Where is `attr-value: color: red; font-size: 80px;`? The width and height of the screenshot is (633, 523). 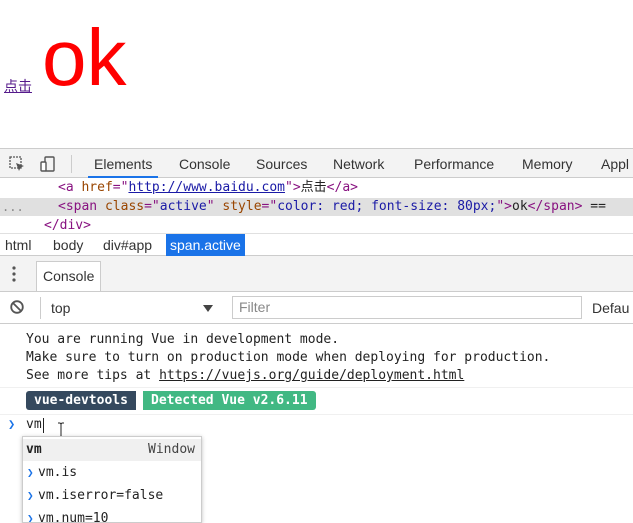
attr-value: color: red; font-size: 80px; is located at coordinates (387, 206).